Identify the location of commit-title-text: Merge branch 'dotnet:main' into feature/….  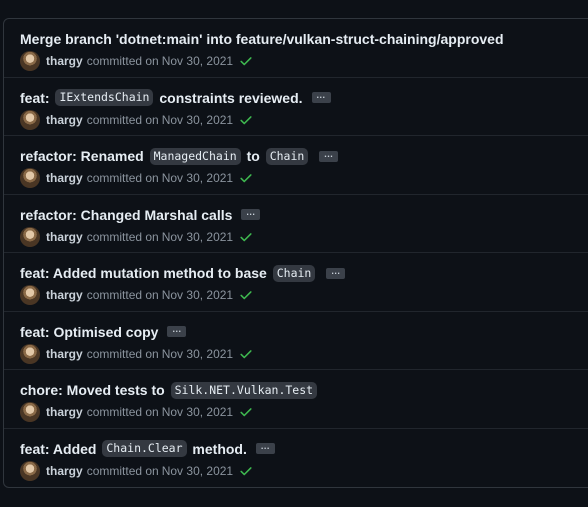
(262, 39).